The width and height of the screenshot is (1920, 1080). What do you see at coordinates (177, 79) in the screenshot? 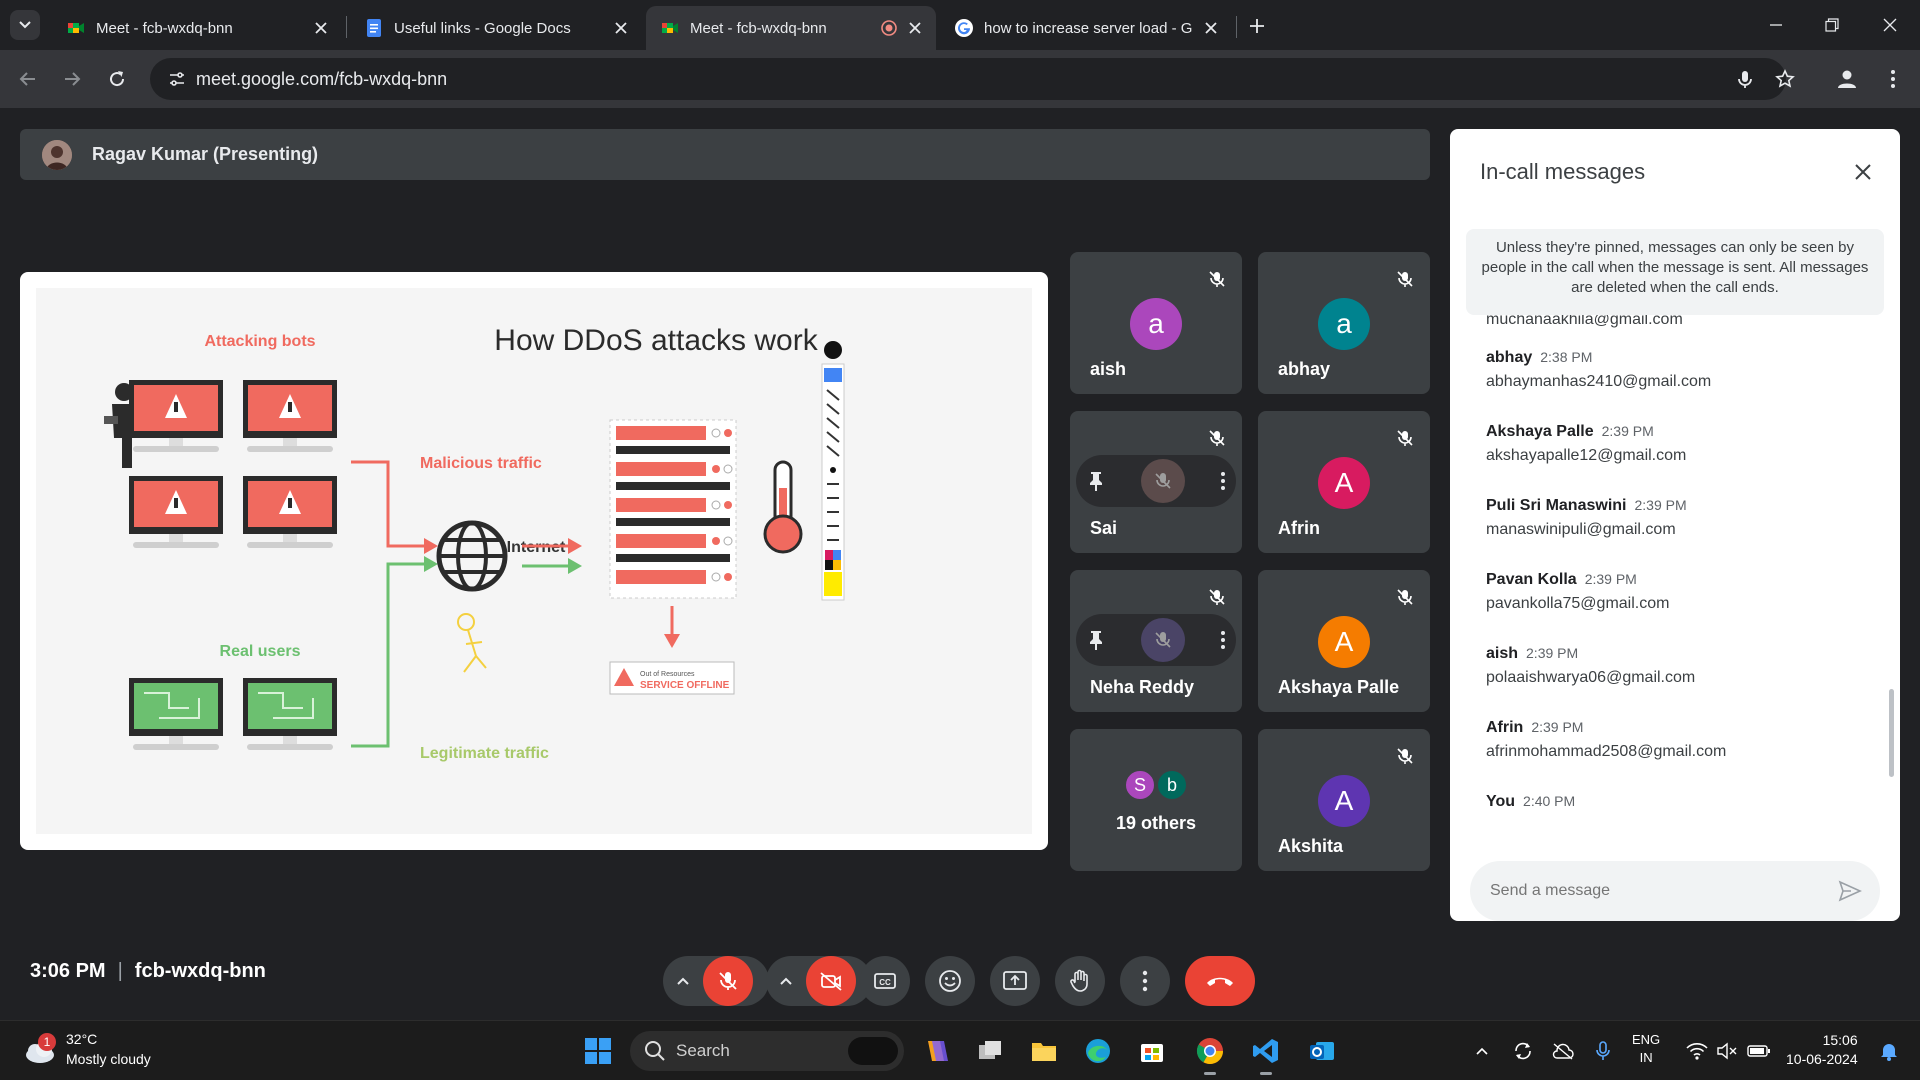
I see `site-info-button` at bounding box center [177, 79].